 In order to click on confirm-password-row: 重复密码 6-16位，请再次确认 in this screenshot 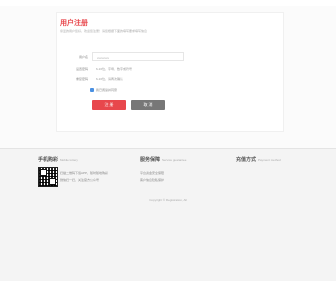, I will do `click(156, 79)`.